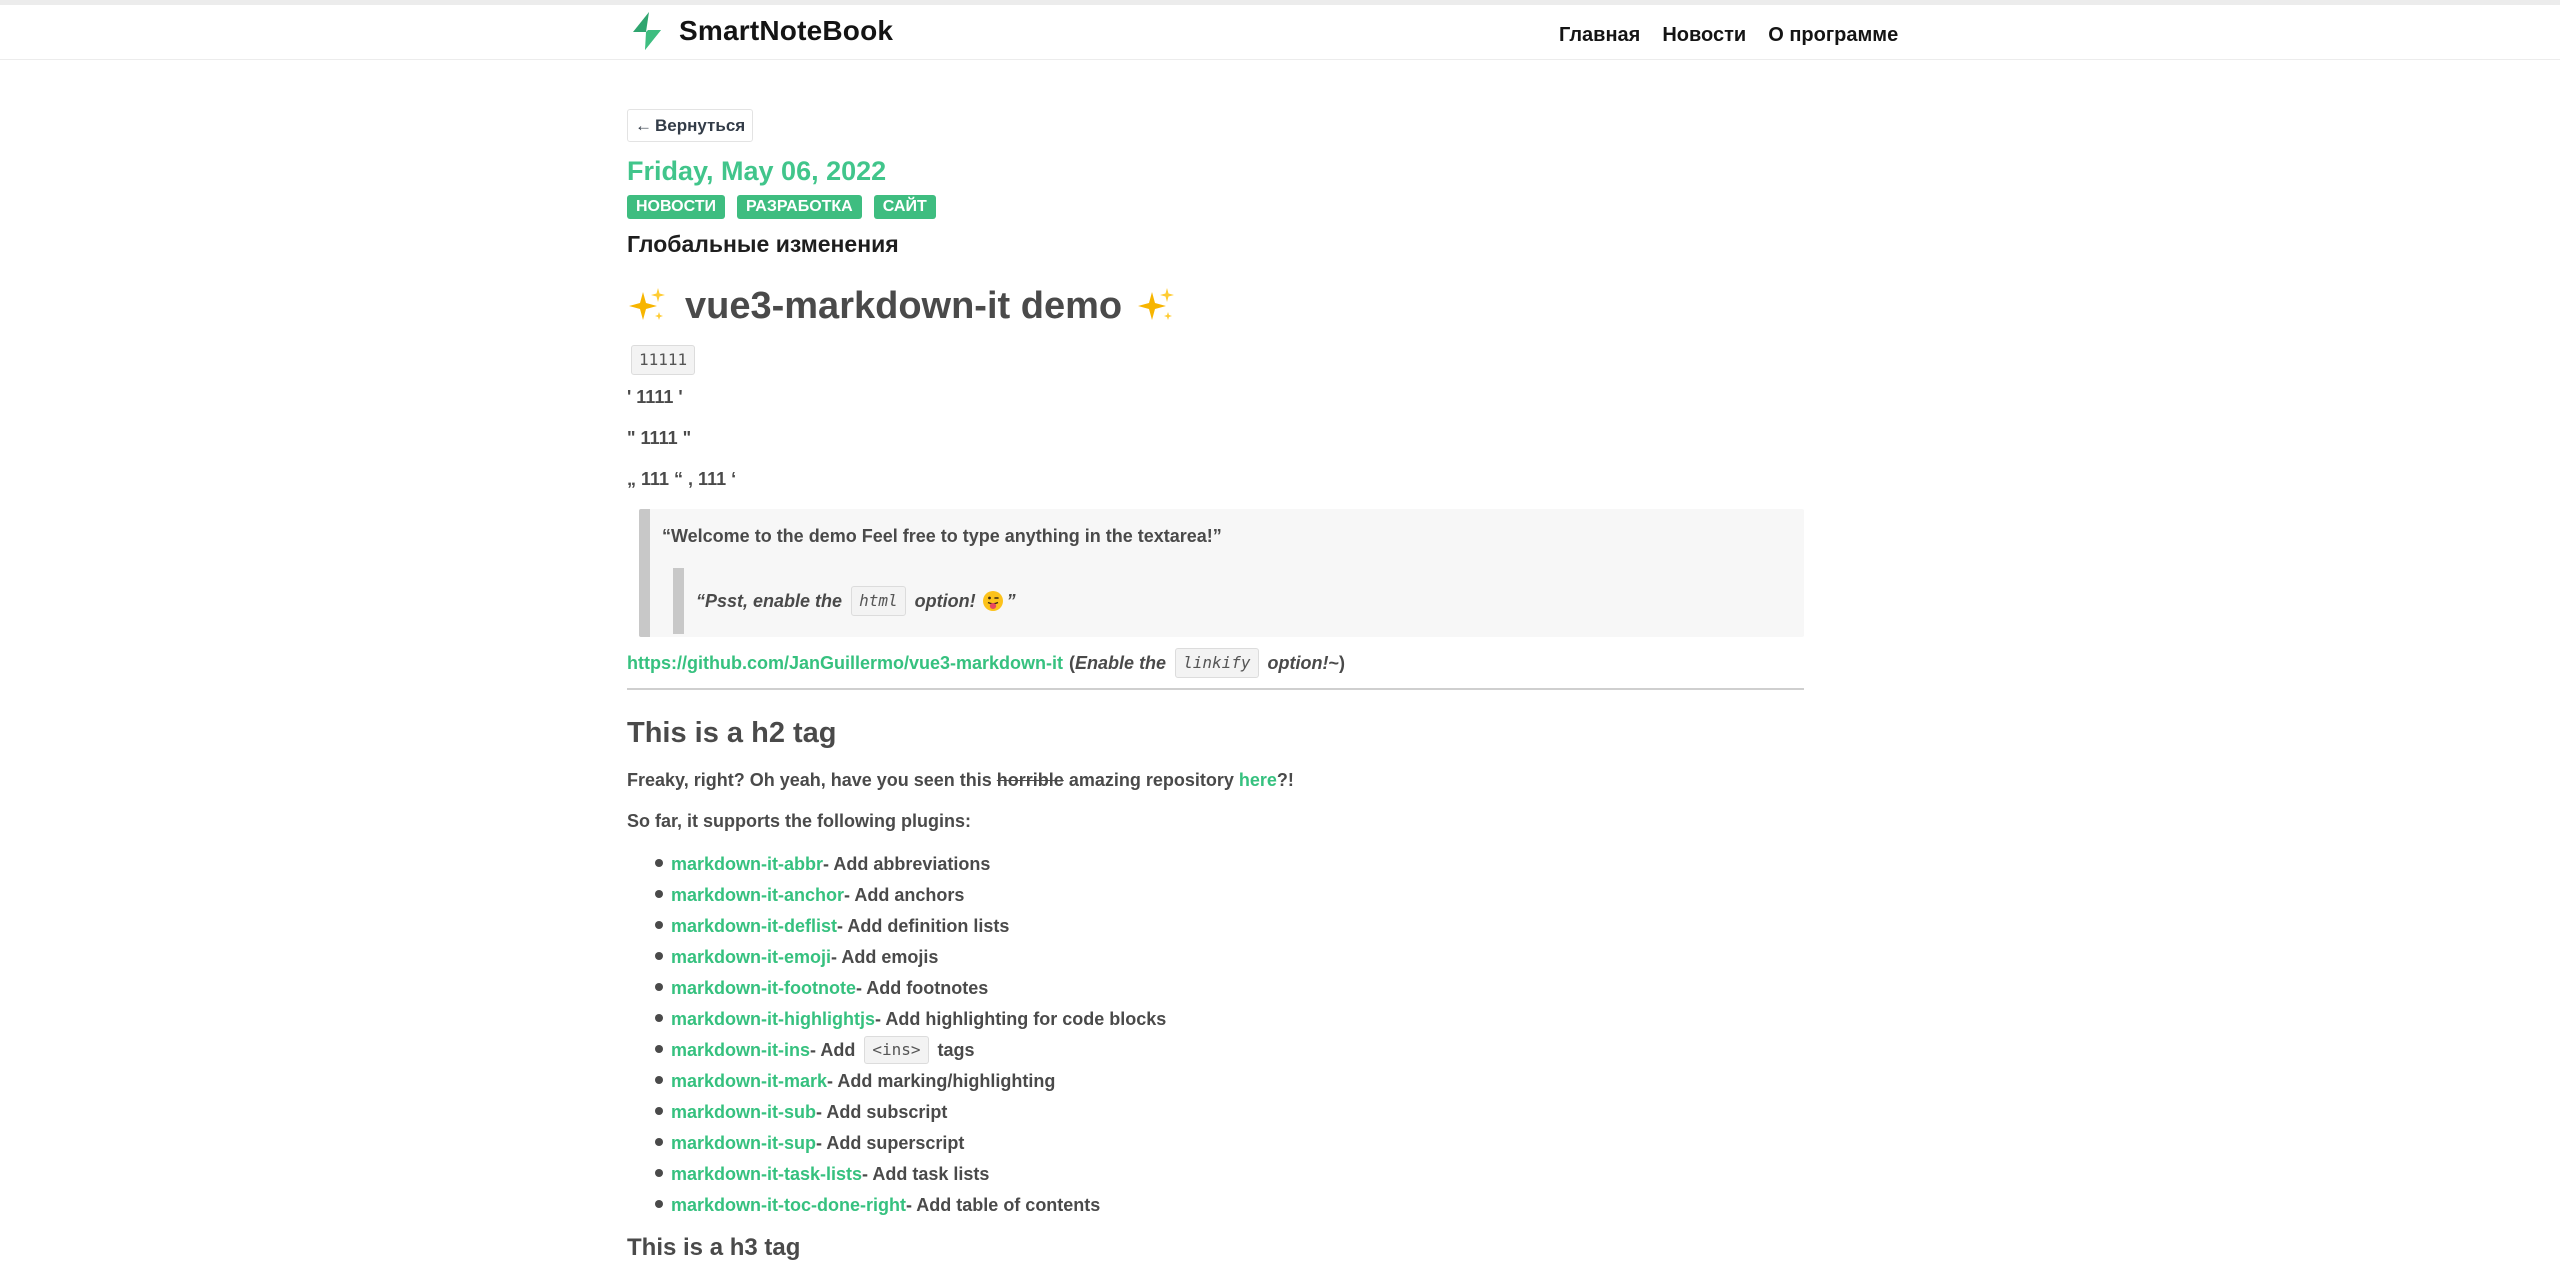 The image size is (2560, 1287). I want to click on strikethrough-text: horrible, so click(1030, 780).